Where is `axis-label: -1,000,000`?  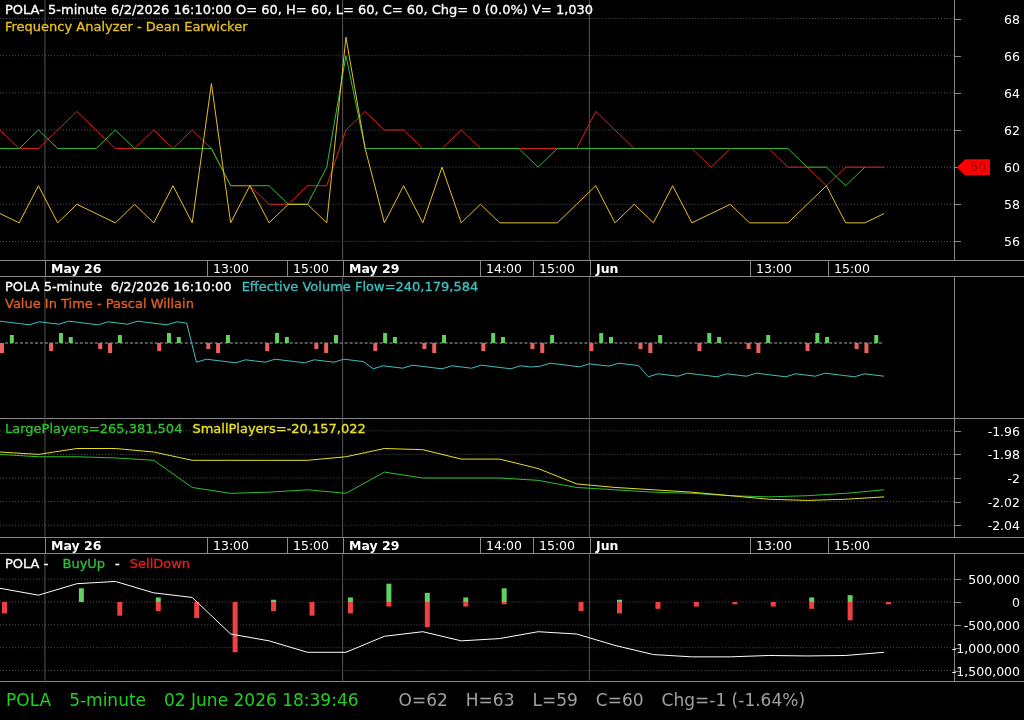 axis-label: -1,000,000 is located at coordinates (985, 648).